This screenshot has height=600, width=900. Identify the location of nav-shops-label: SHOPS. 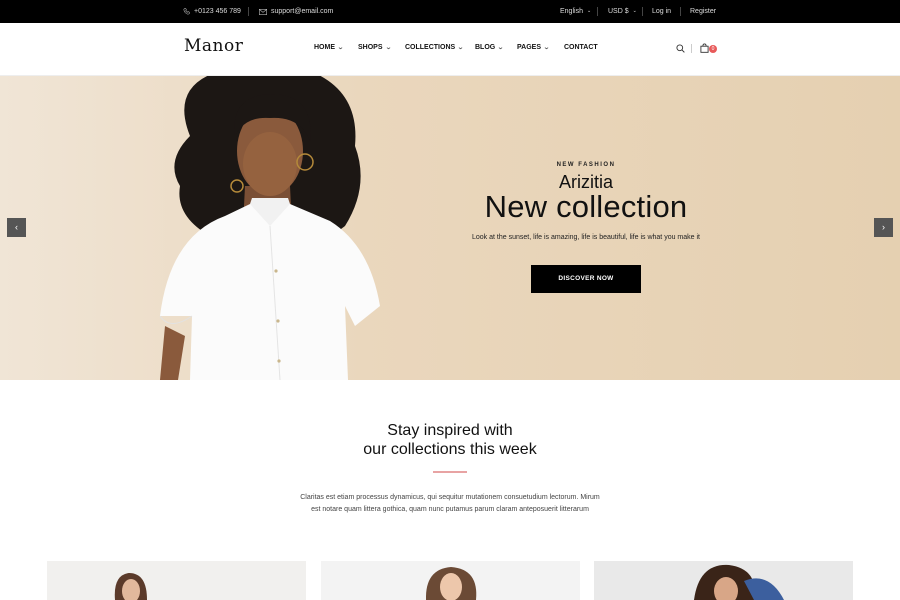
(370, 47).